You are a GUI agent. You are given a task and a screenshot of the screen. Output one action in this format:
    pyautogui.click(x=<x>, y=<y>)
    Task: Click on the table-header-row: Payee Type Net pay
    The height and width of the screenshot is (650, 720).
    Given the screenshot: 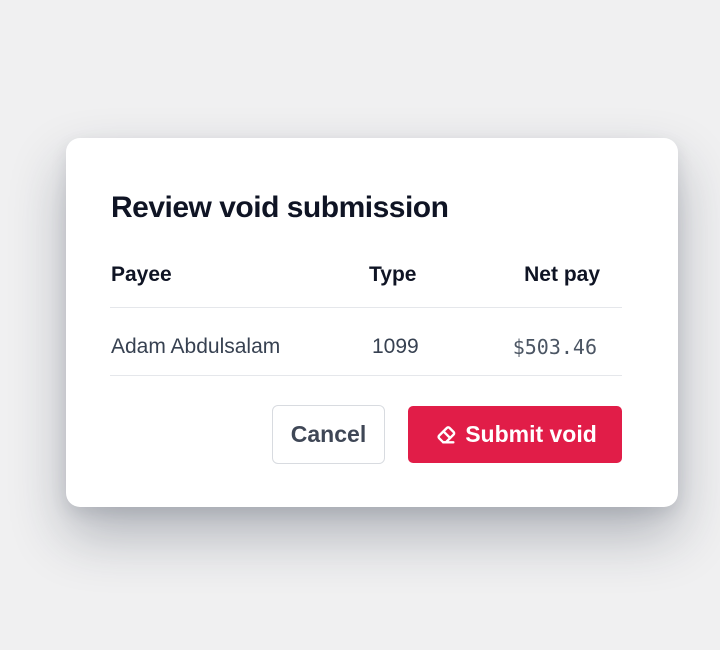 What is the action you would take?
    pyautogui.click(x=366, y=281)
    